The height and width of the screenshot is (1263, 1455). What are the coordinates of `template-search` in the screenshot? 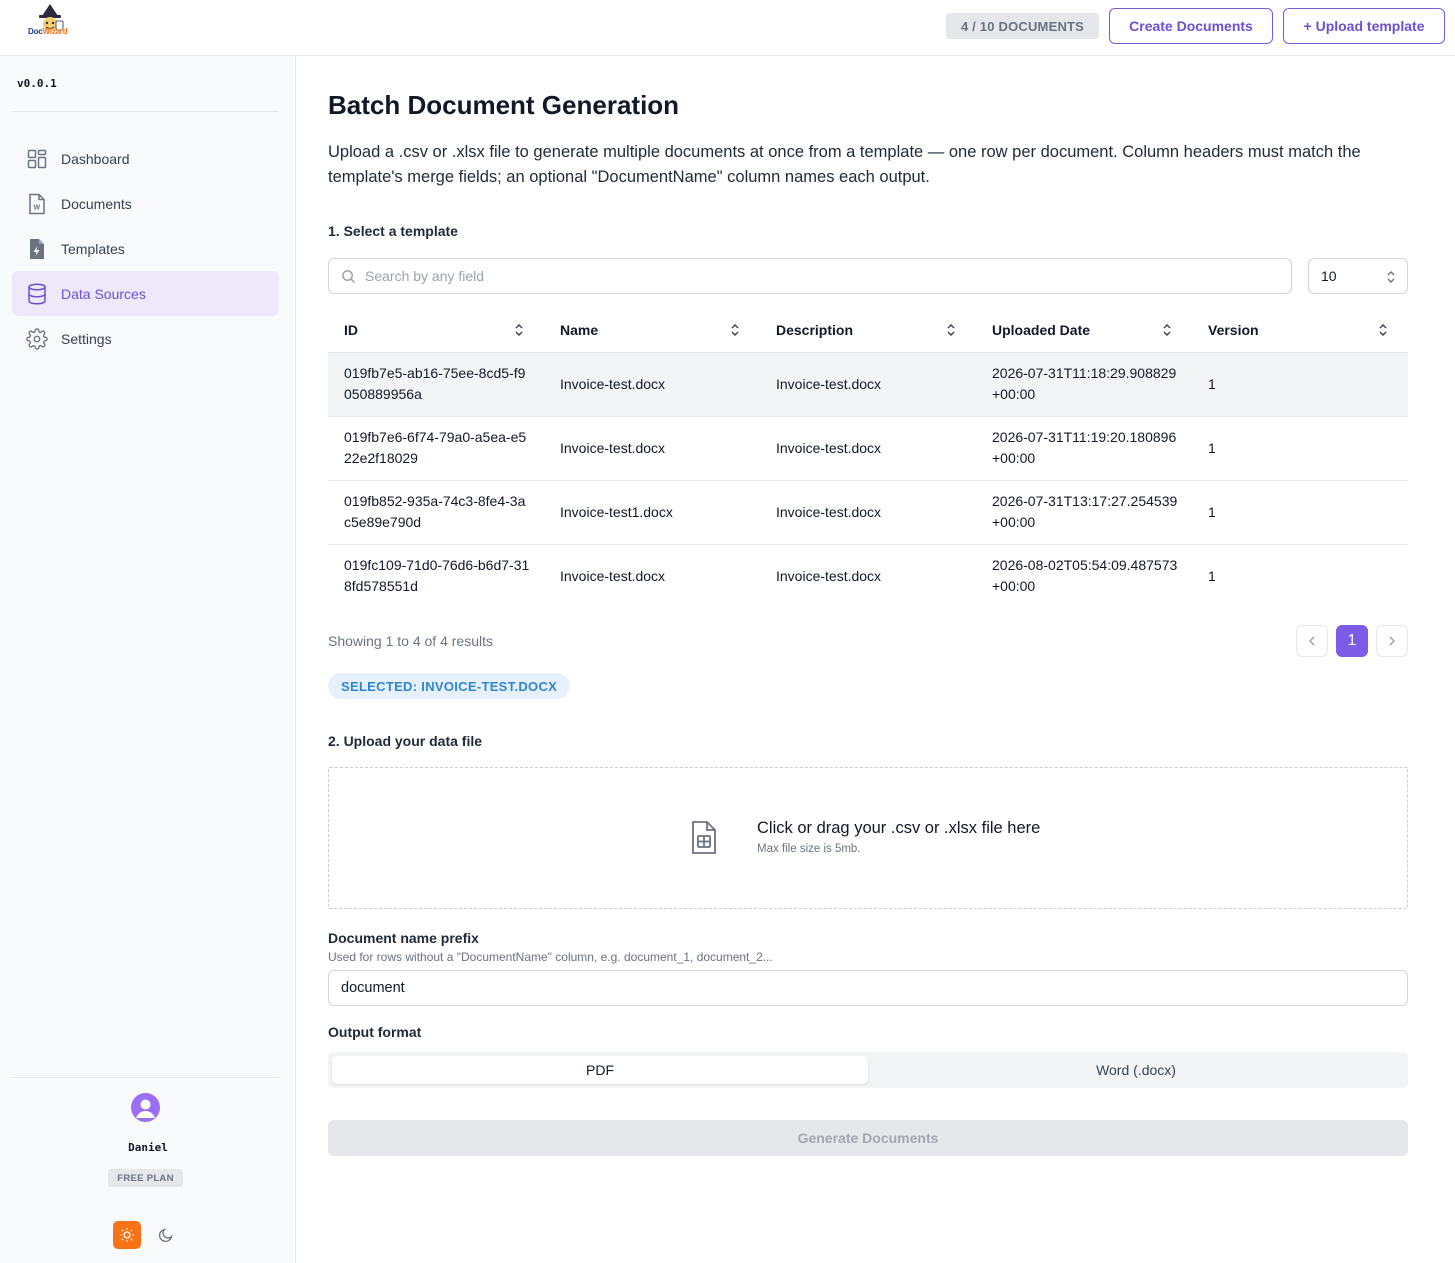 It's located at (810, 276).